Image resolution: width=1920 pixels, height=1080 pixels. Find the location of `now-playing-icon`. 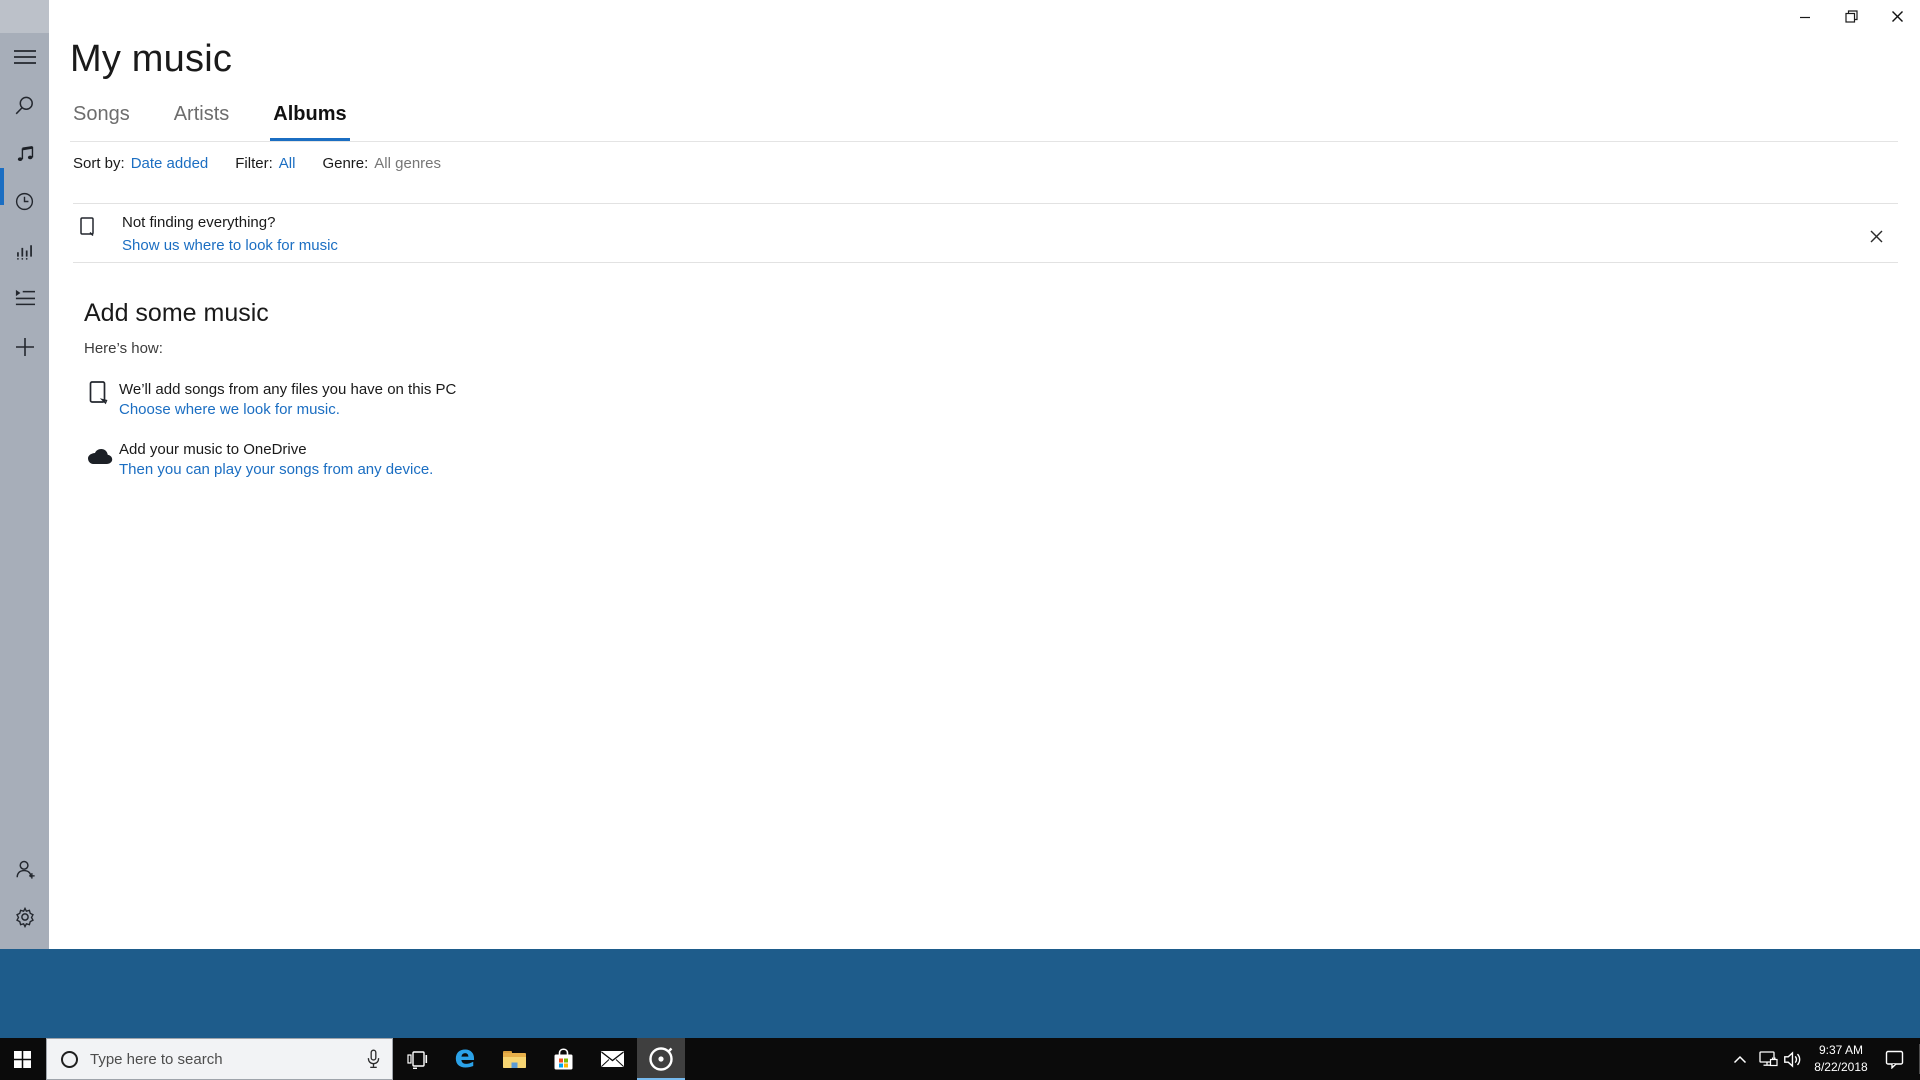

now-playing-icon is located at coordinates (24, 252).